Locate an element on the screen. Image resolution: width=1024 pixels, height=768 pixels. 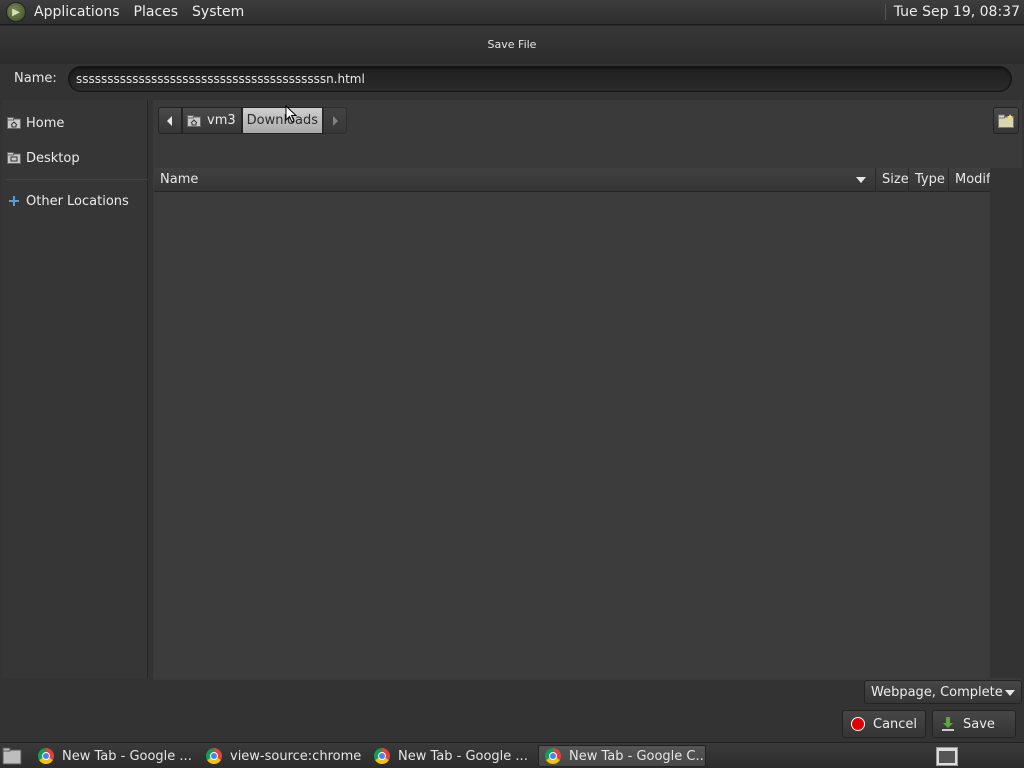
menu-system: System is located at coordinates (218, 12).